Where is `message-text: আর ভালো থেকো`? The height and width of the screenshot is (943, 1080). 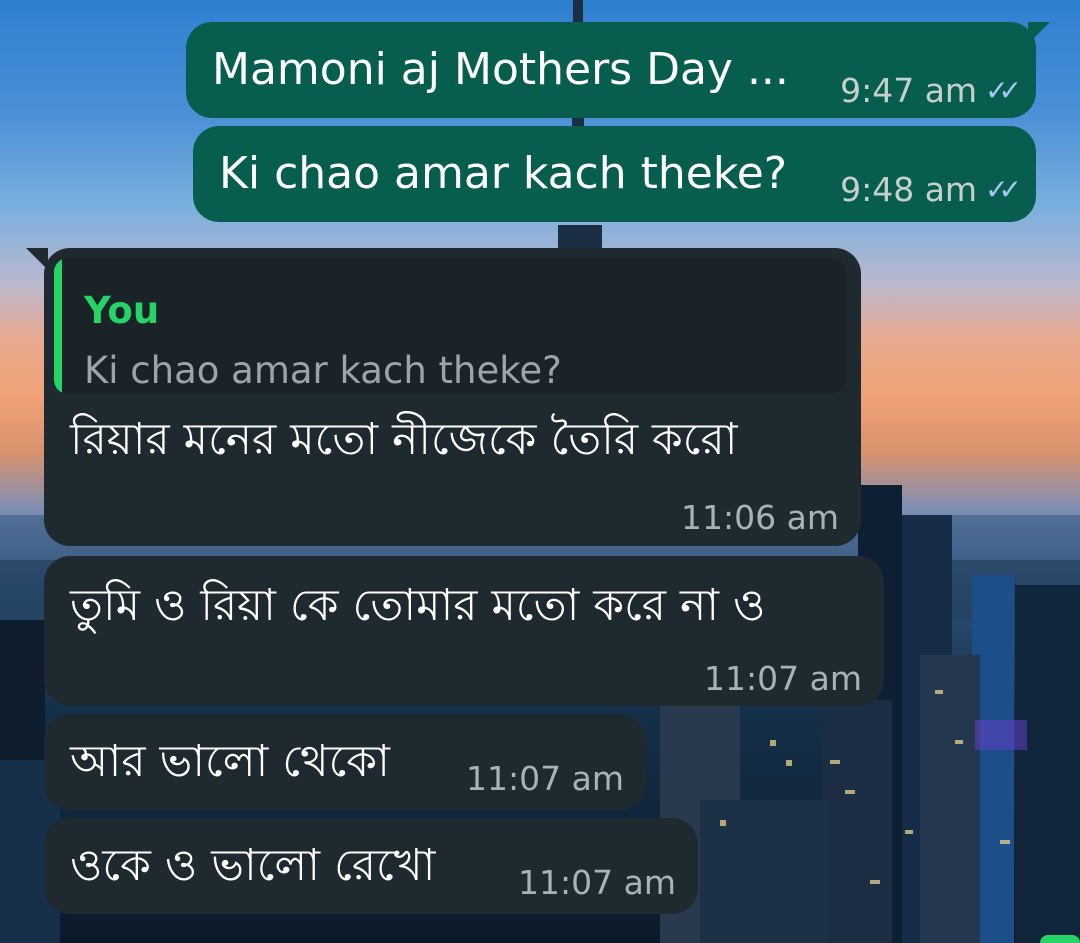
message-text: আর ভালো থেকো is located at coordinates (230, 761).